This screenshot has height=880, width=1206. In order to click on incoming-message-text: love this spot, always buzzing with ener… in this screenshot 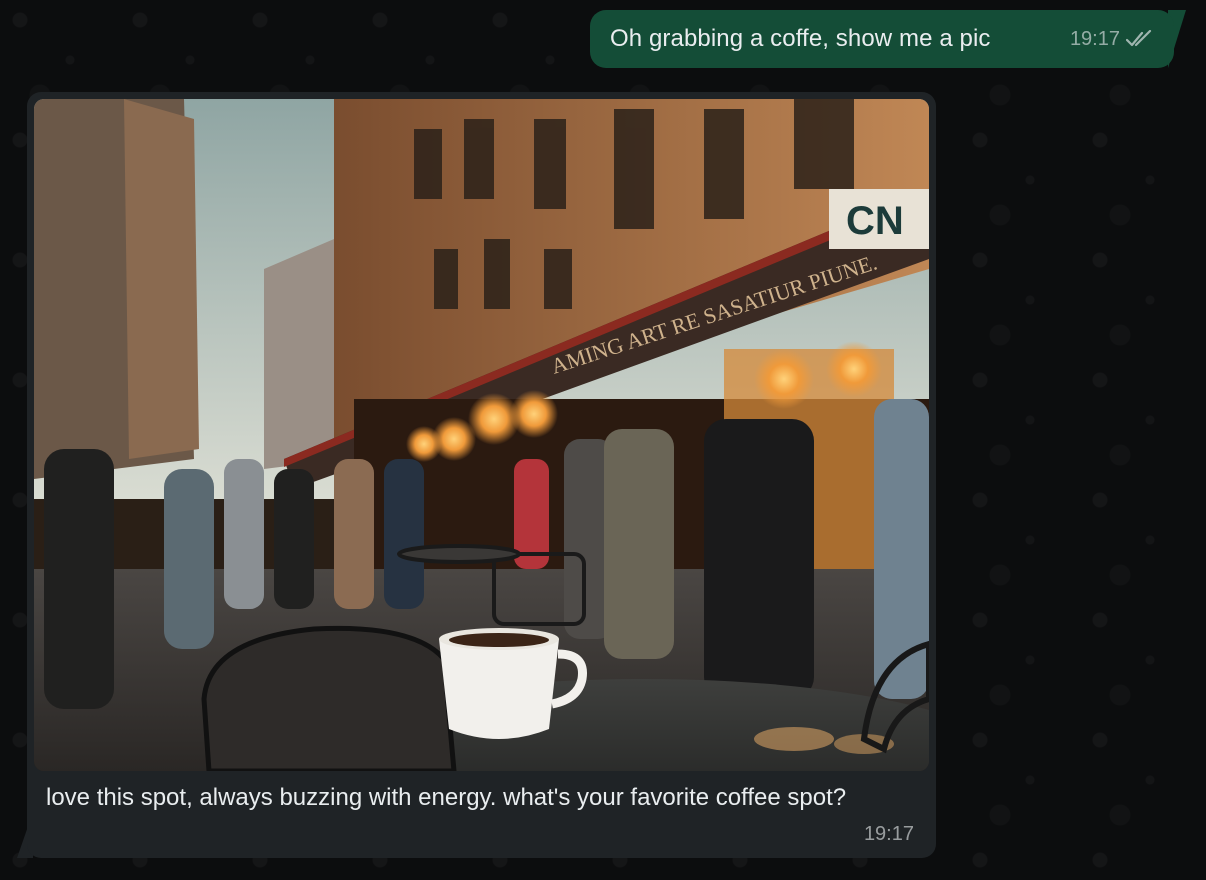, I will do `click(446, 797)`.